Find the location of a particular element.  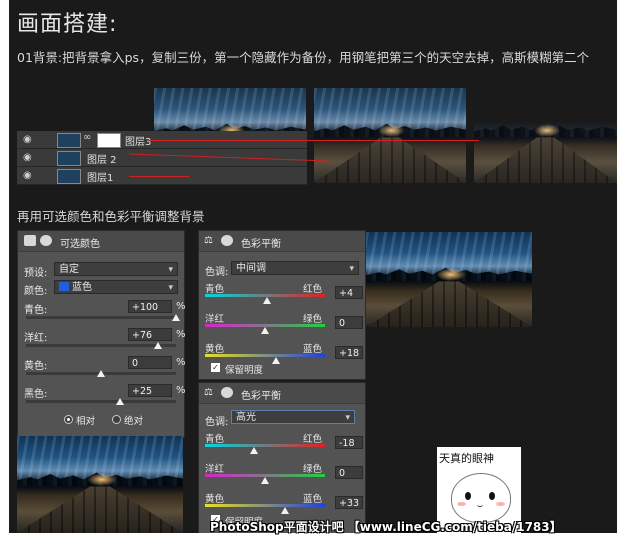

balance-value-input: -18 is located at coordinates (349, 442).